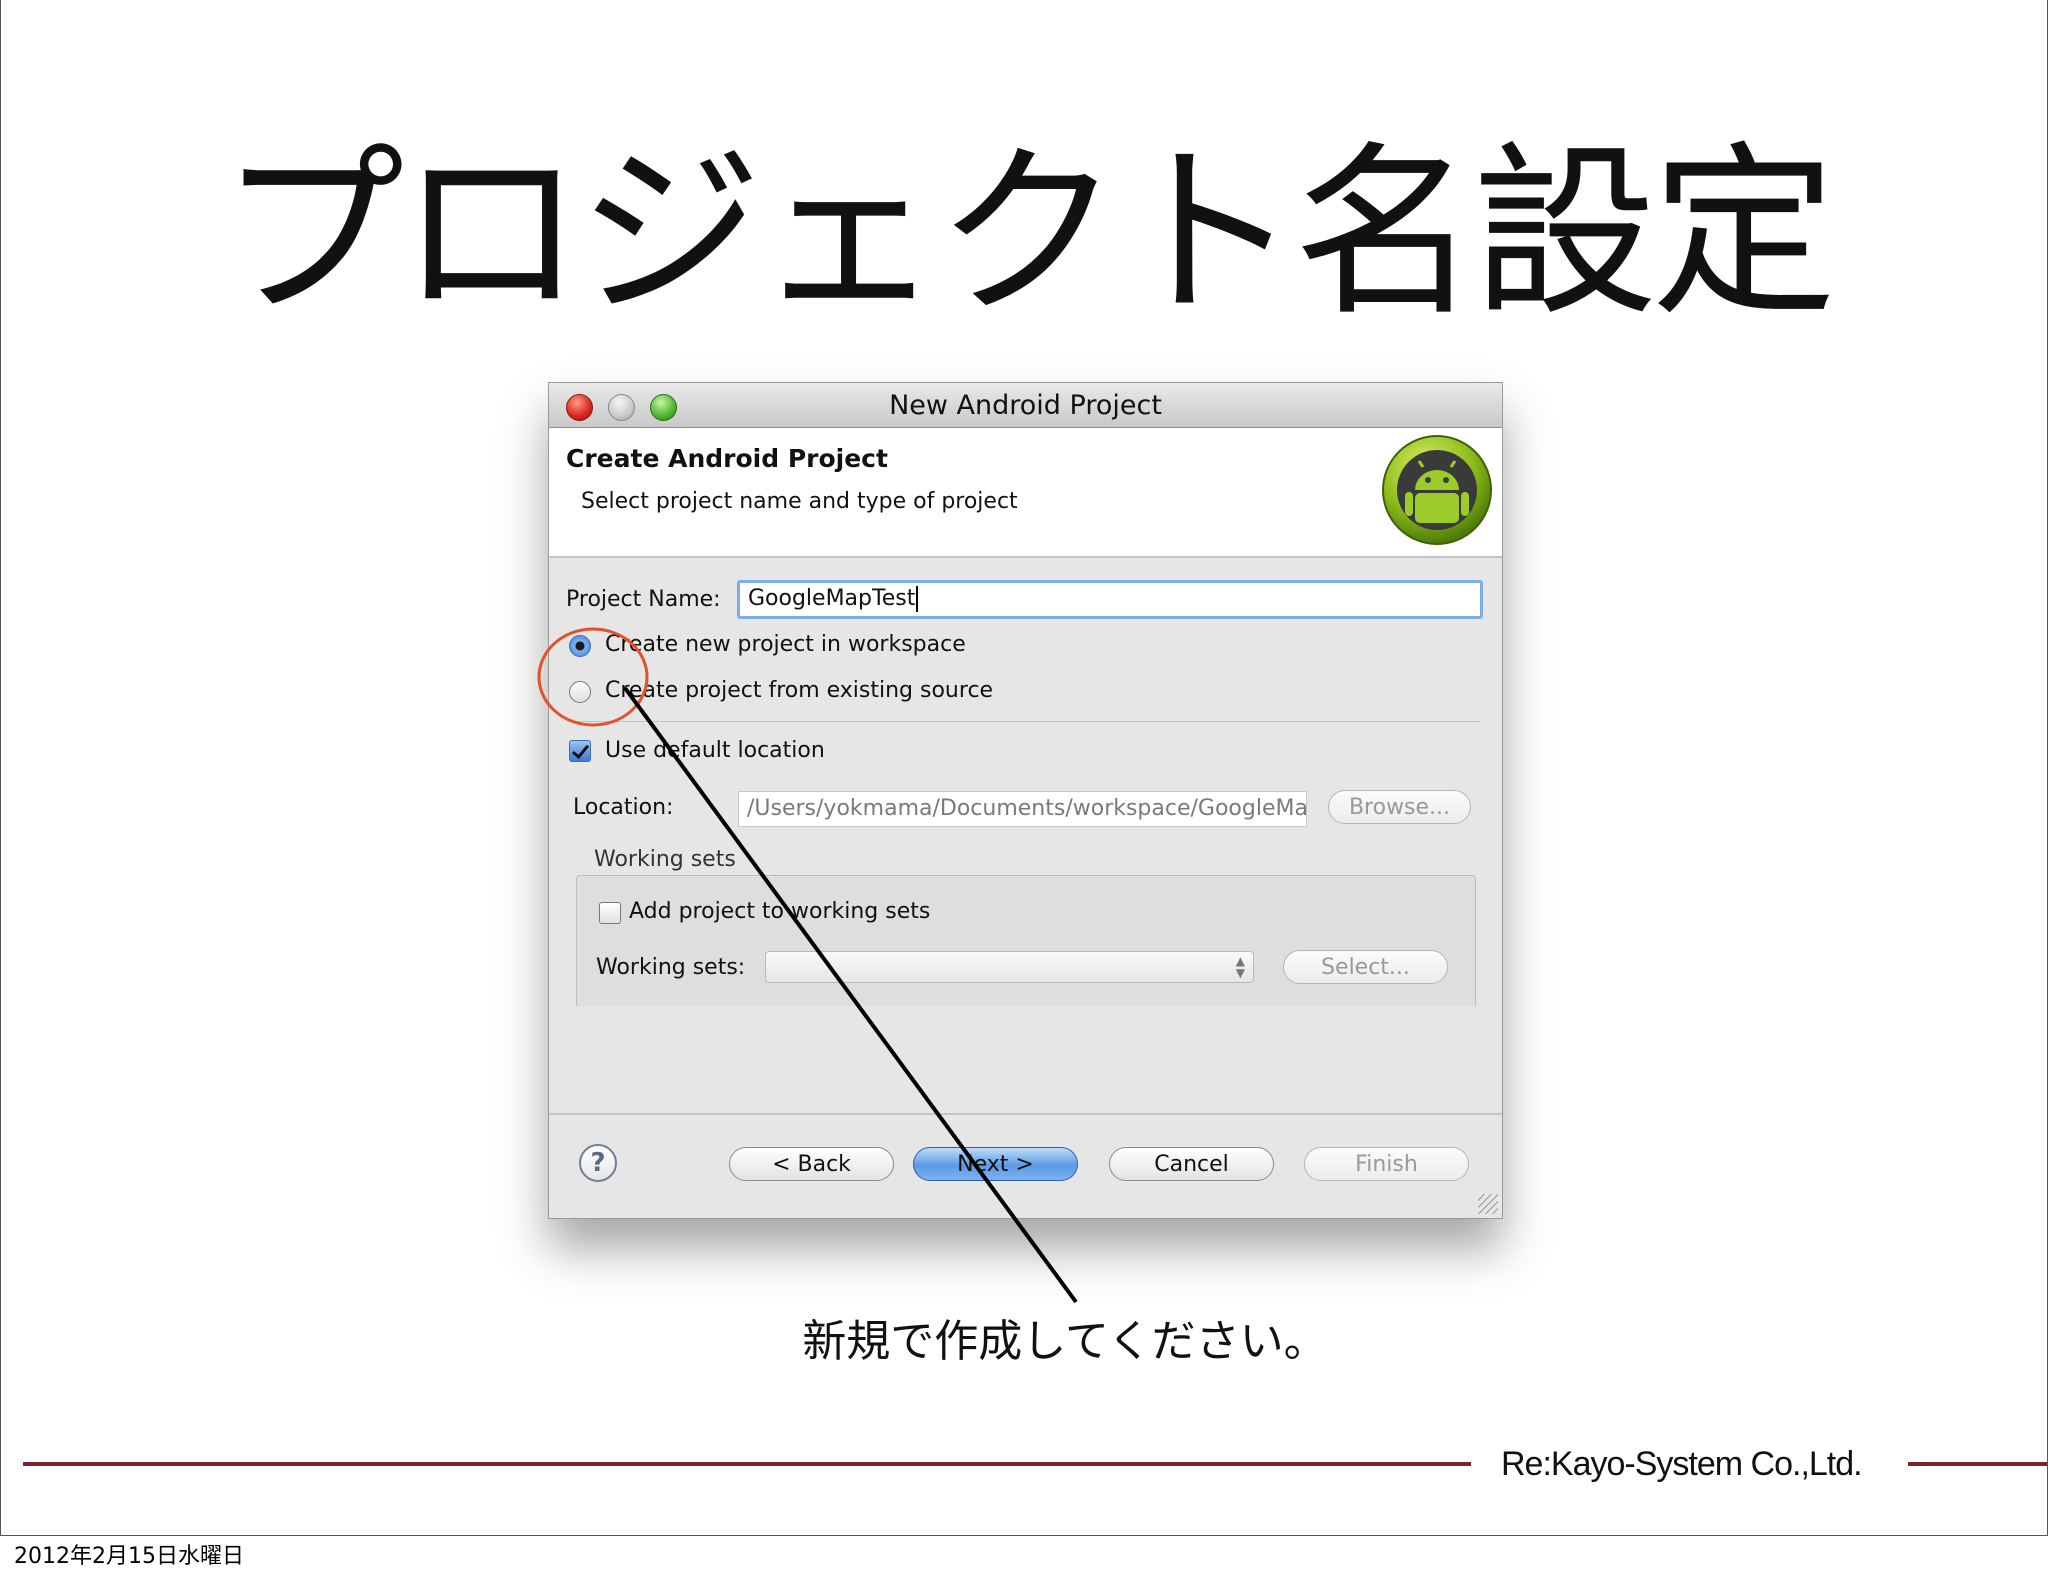 Image resolution: width=2048 pixels, height=1576 pixels. What do you see at coordinates (1682, 1464) in the screenshot?
I see `company-name: Re:Kayo-System Co.,Ltd.` at bounding box center [1682, 1464].